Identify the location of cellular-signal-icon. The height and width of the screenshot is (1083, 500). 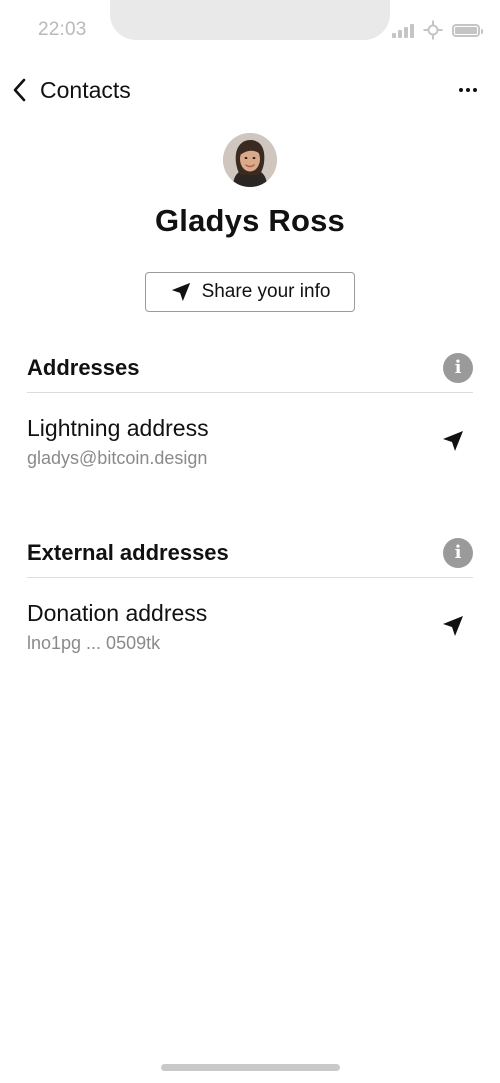
(403, 30).